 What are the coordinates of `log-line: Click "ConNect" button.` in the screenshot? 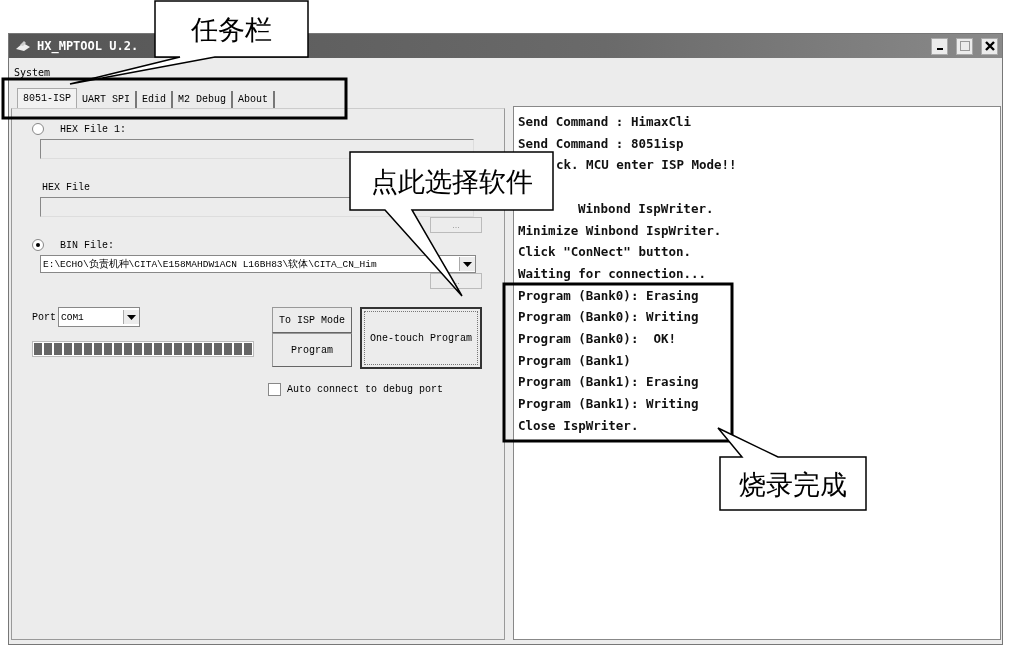 It's located at (605, 252).